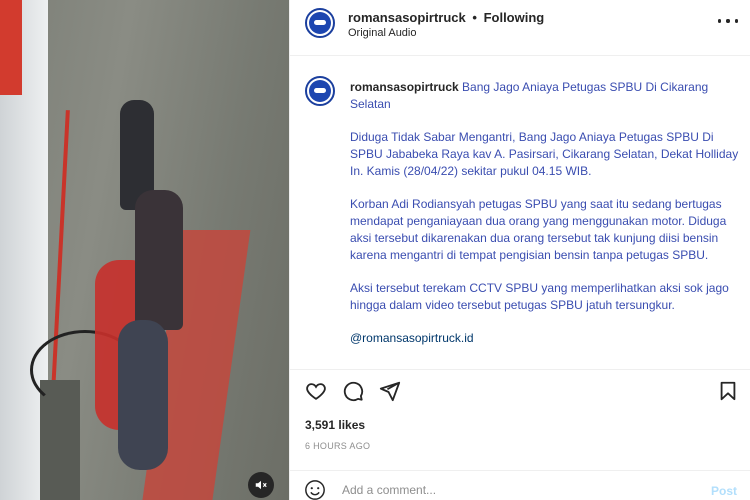  Describe the element at coordinates (320, 91) in the screenshot. I see `caption-avatar` at that location.